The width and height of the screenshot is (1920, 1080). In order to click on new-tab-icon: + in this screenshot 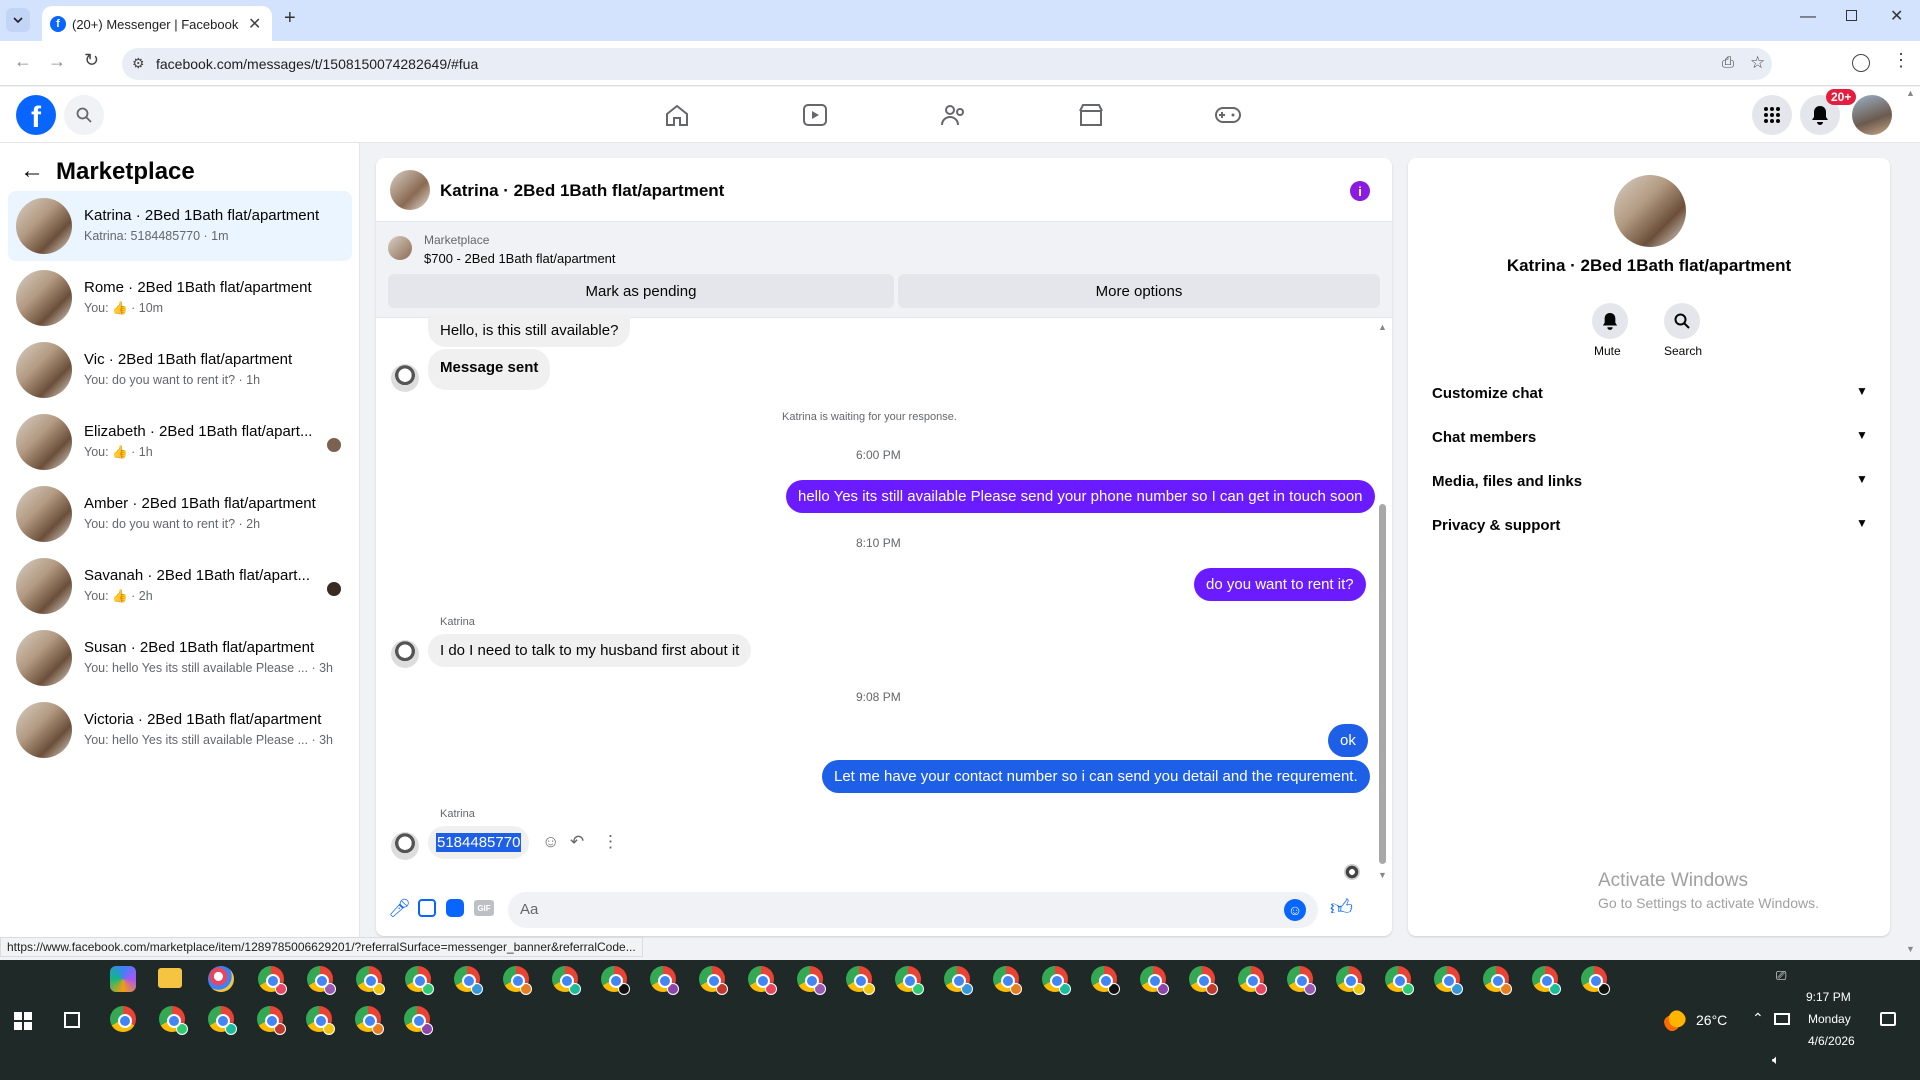, I will do `click(290, 18)`.